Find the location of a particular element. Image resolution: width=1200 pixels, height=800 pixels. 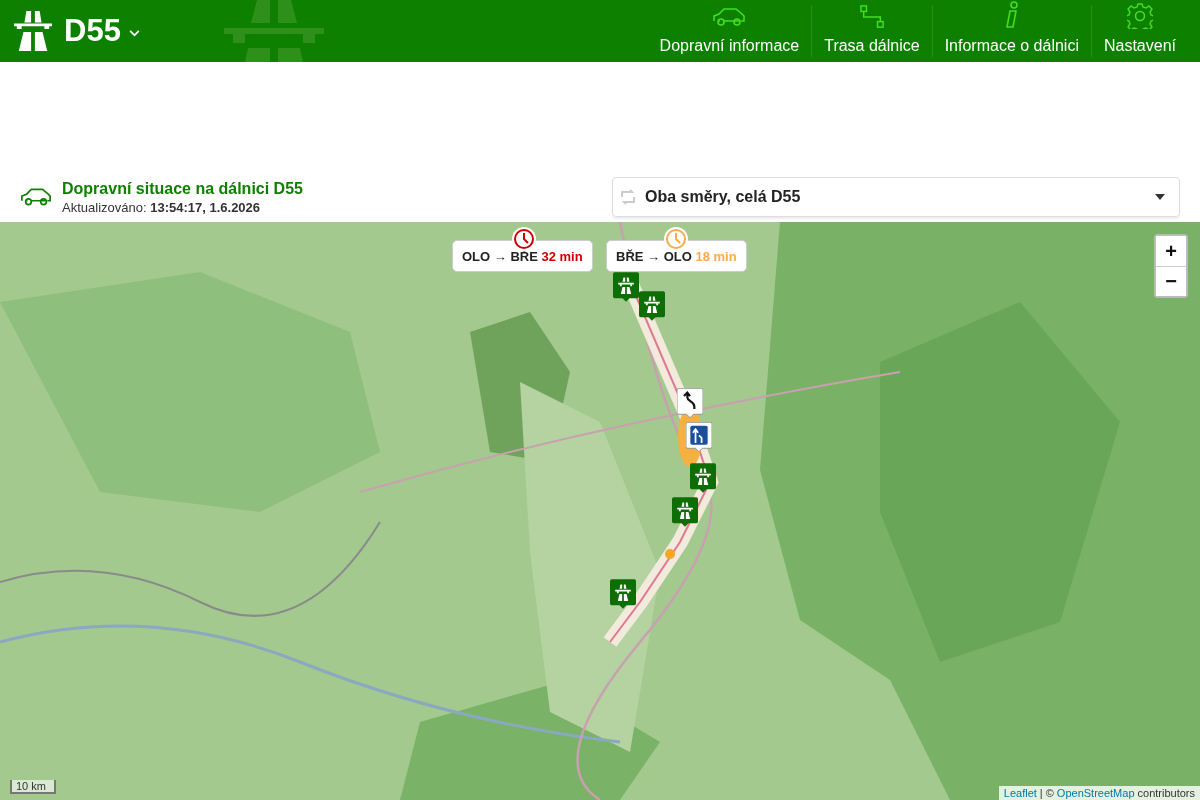

updated-label: Aktualizováno: is located at coordinates (104, 207).